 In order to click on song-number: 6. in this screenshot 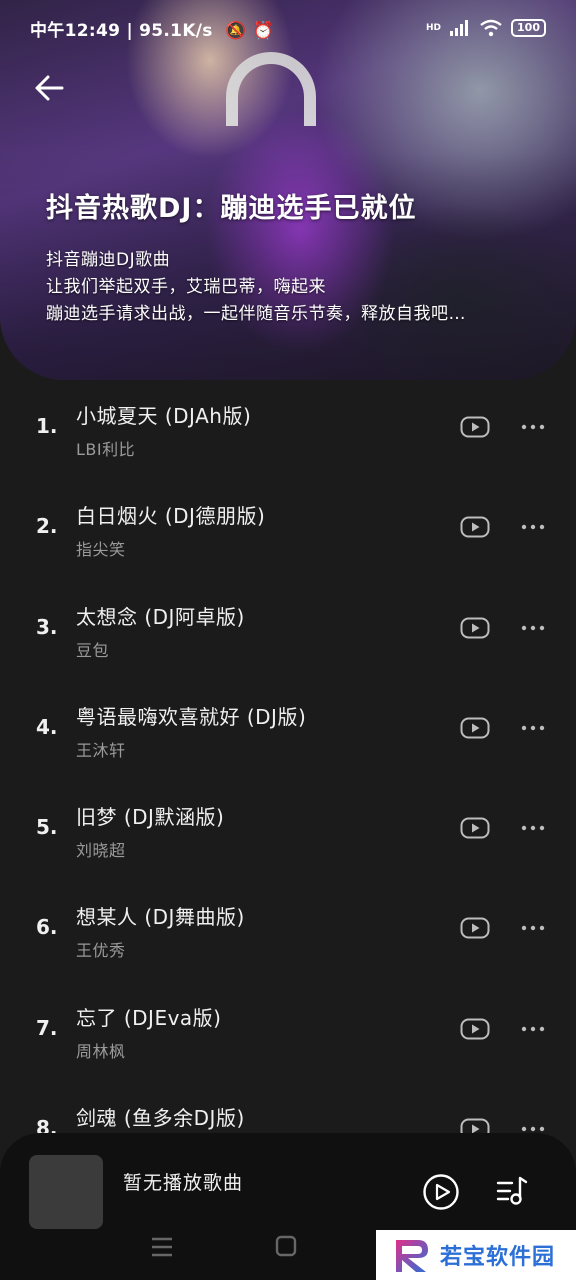, I will do `click(47, 927)`.